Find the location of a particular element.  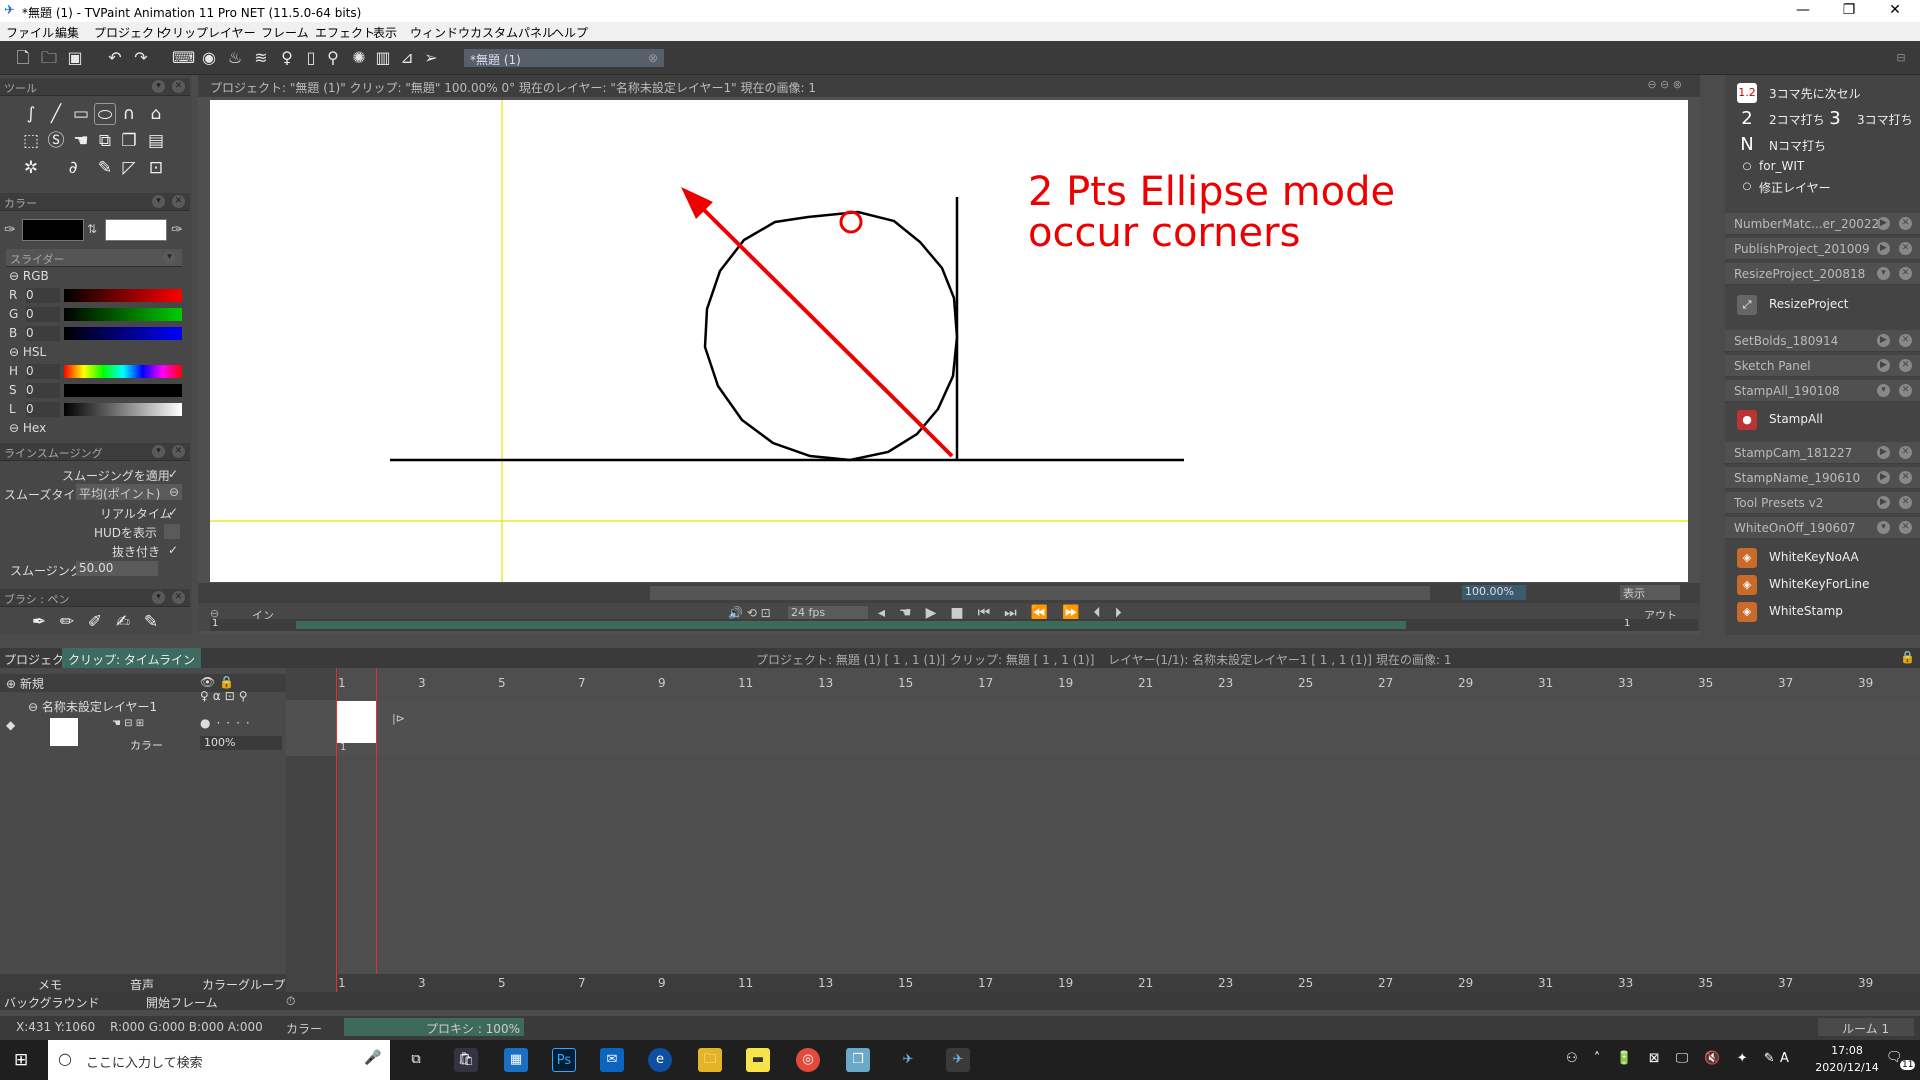

brush-pot-icon: ♨ is located at coordinates (235, 58).